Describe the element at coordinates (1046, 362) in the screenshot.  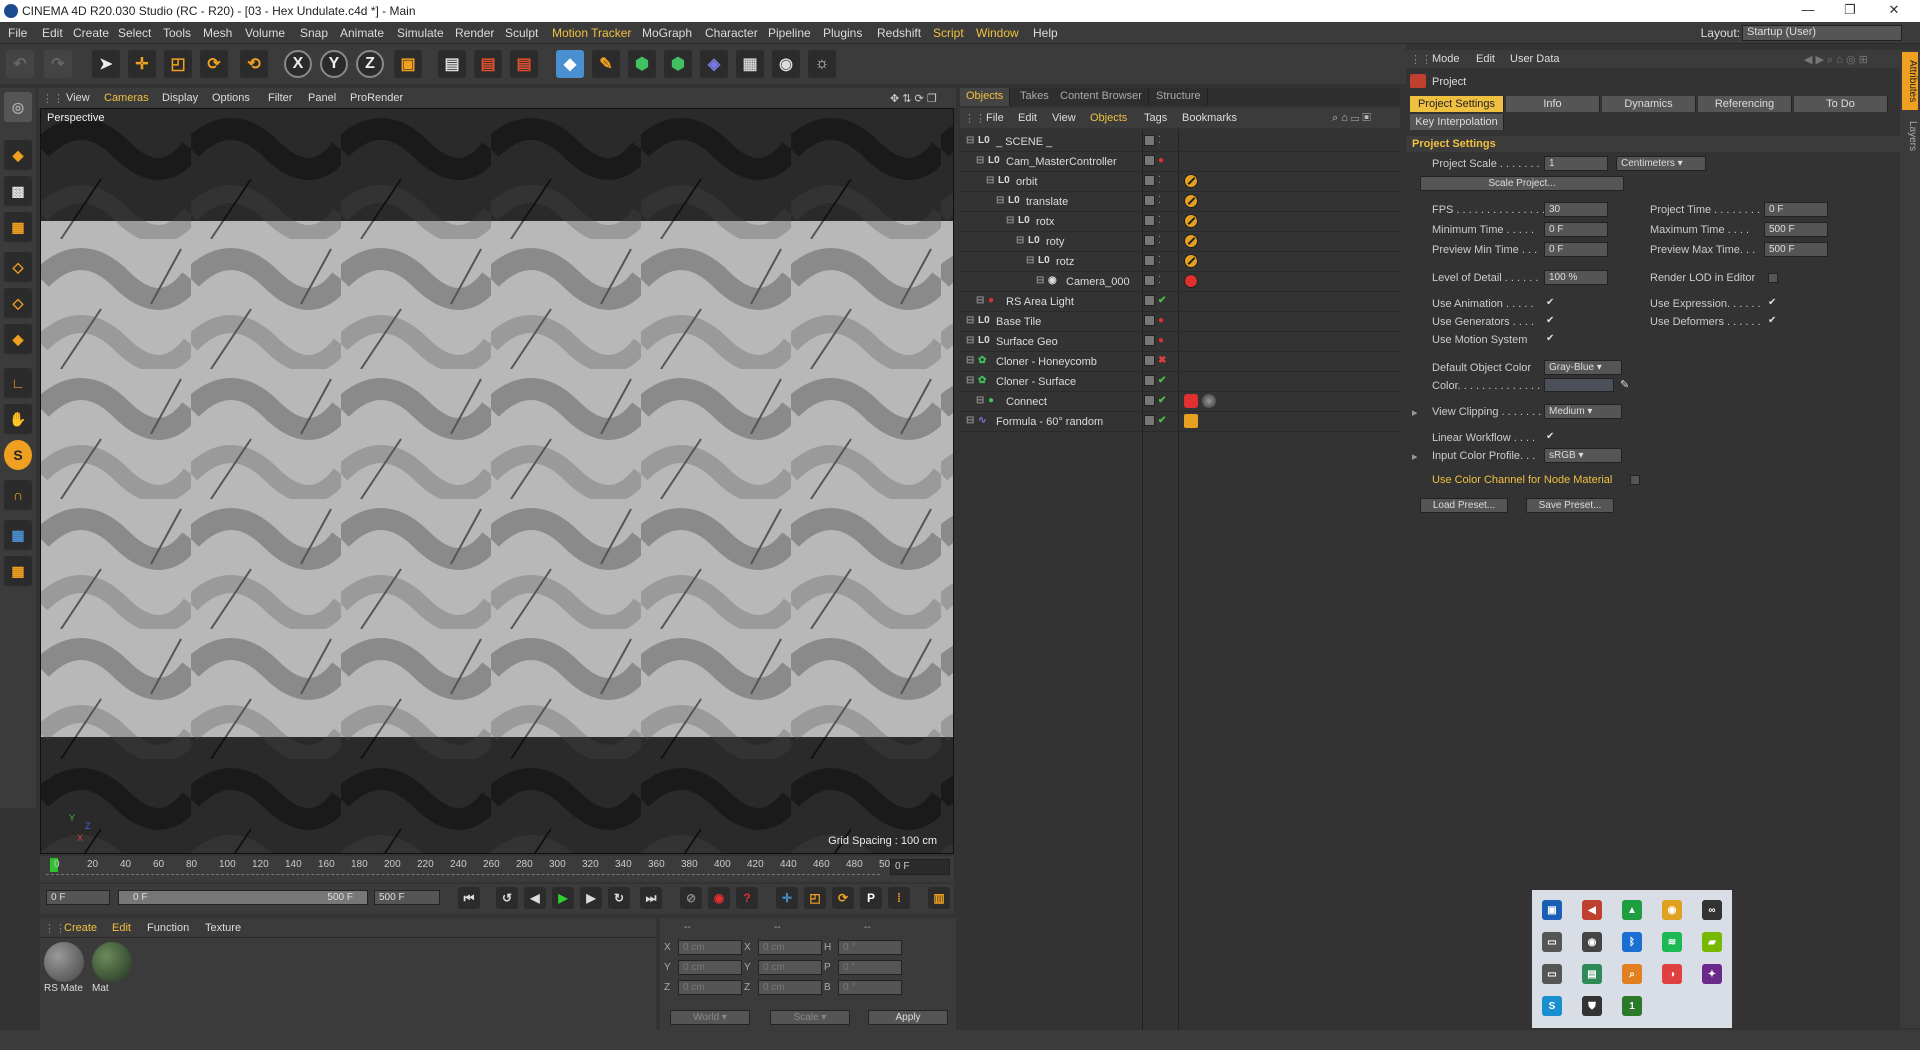
I see `object-name: Cloner - Honeycomb` at that location.